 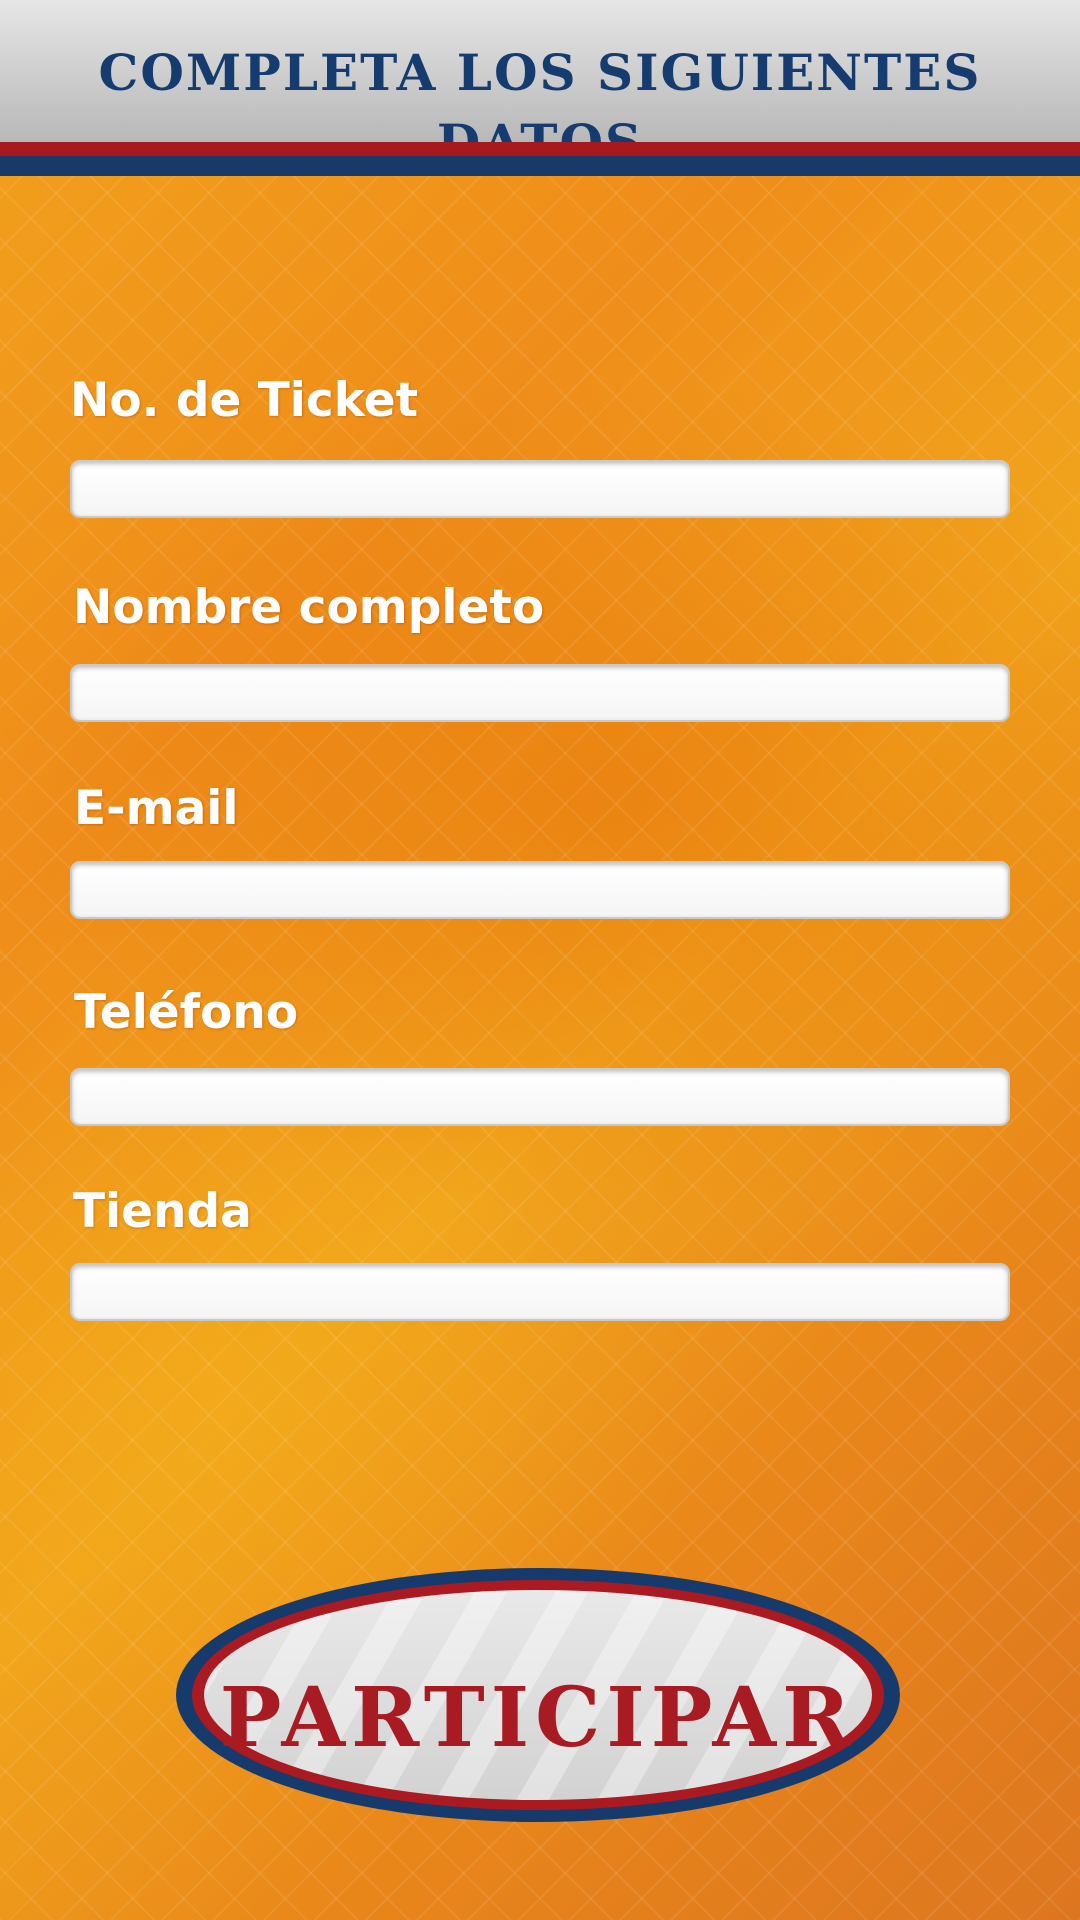 What do you see at coordinates (540, 1292) in the screenshot?
I see `store-input` at bounding box center [540, 1292].